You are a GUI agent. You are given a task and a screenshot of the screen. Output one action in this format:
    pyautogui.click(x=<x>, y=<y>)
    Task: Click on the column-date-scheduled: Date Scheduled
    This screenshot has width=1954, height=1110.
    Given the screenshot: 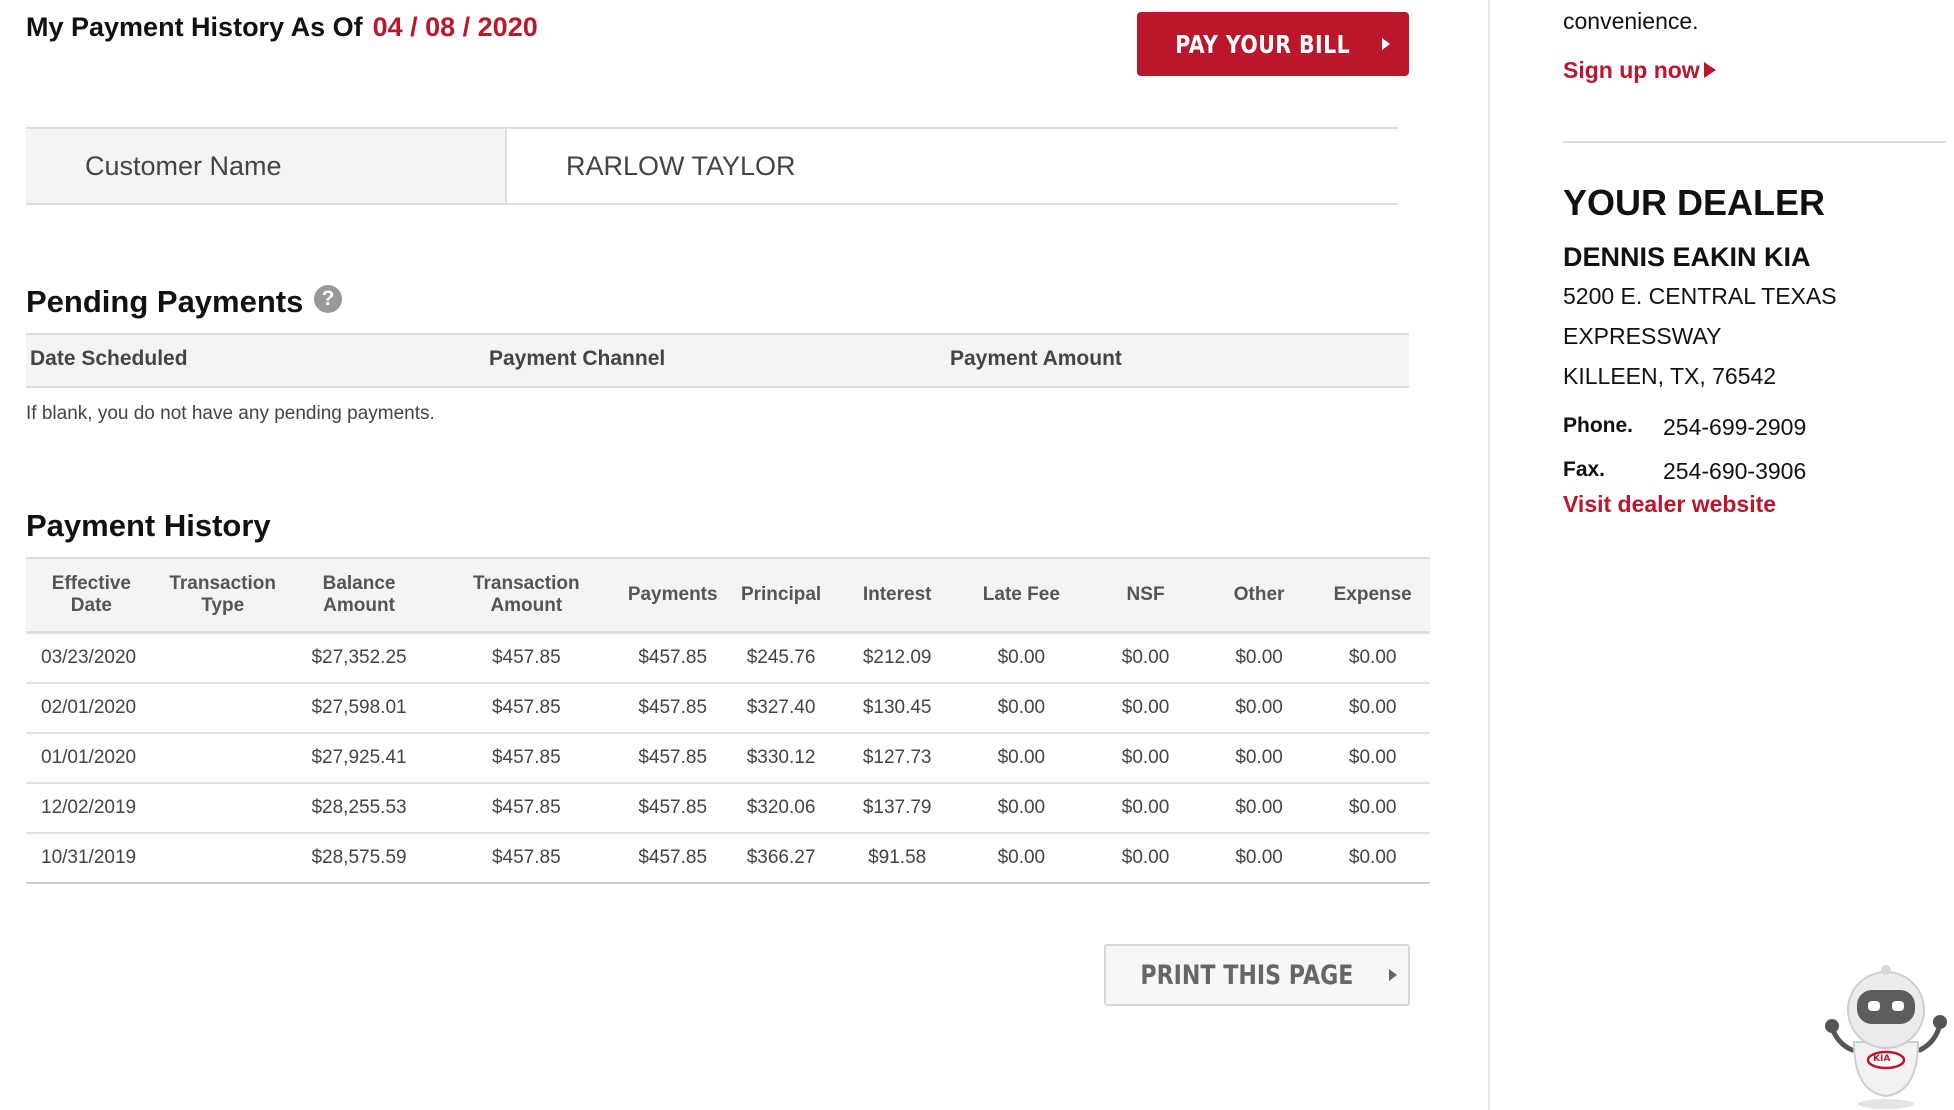 What is the action you would take?
    pyautogui.click(x=109, y=358)
    